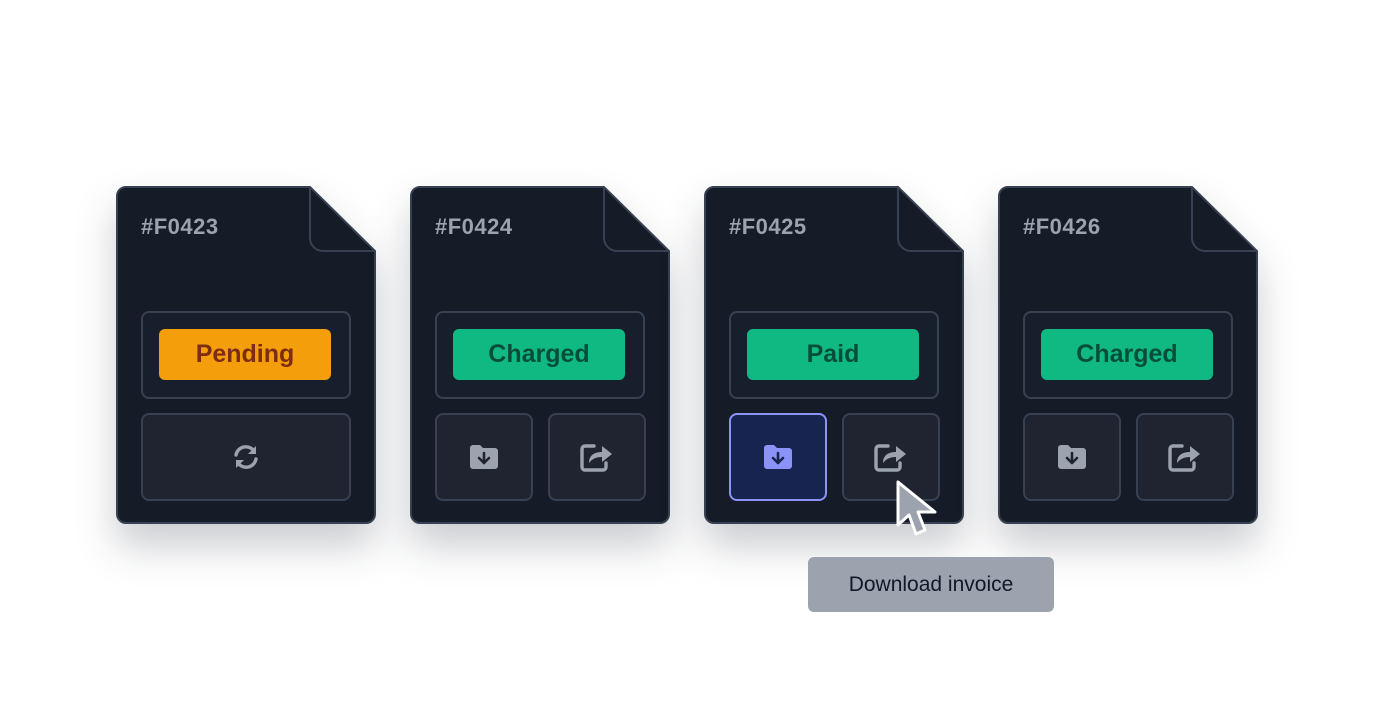 This screenshot has height=712, width=1374. What do you see at coordinates (1062, 226) in the screenshot?
I see `invoice-id: #F0426` at bounding box center [1062, 226].